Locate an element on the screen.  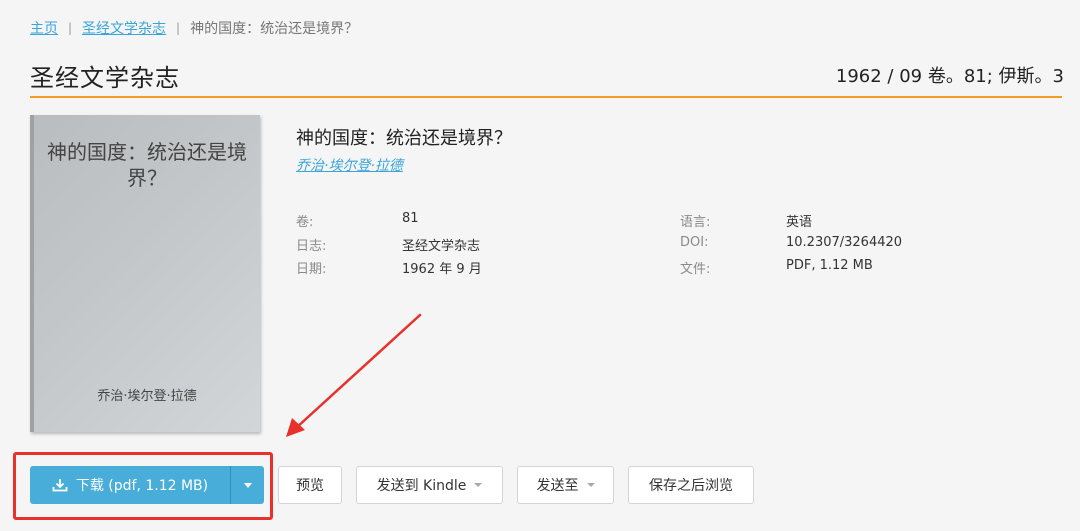
preview-button: 预览 is located at coordinates (310, 485).